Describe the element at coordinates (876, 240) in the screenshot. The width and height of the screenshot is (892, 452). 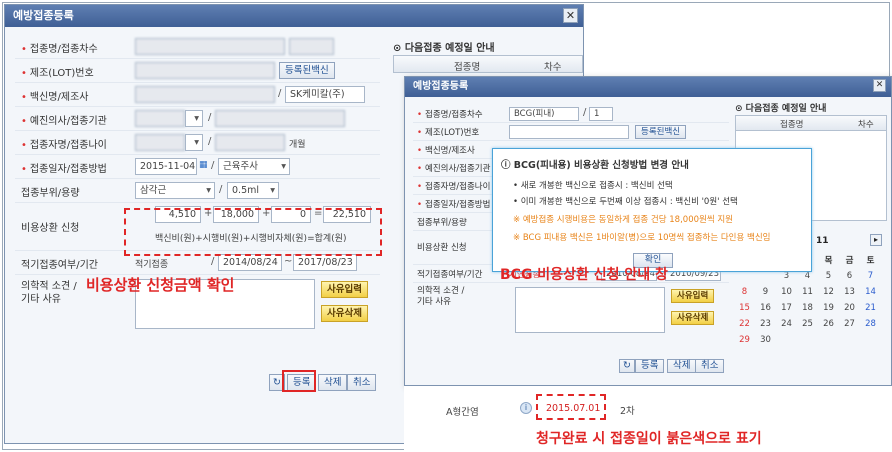
I see `next-month-icon: ▸` at that location.